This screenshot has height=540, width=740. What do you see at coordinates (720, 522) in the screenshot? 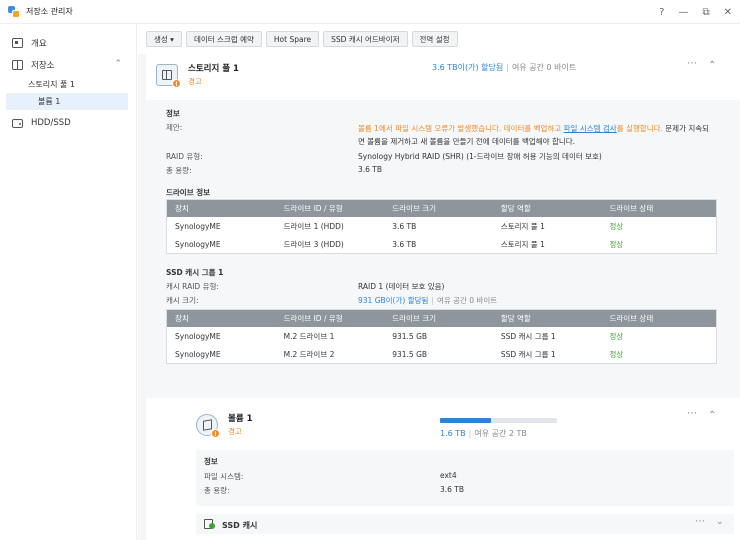
I see `chevron-down-icon: ⌄` at bounding box center [720, 522].